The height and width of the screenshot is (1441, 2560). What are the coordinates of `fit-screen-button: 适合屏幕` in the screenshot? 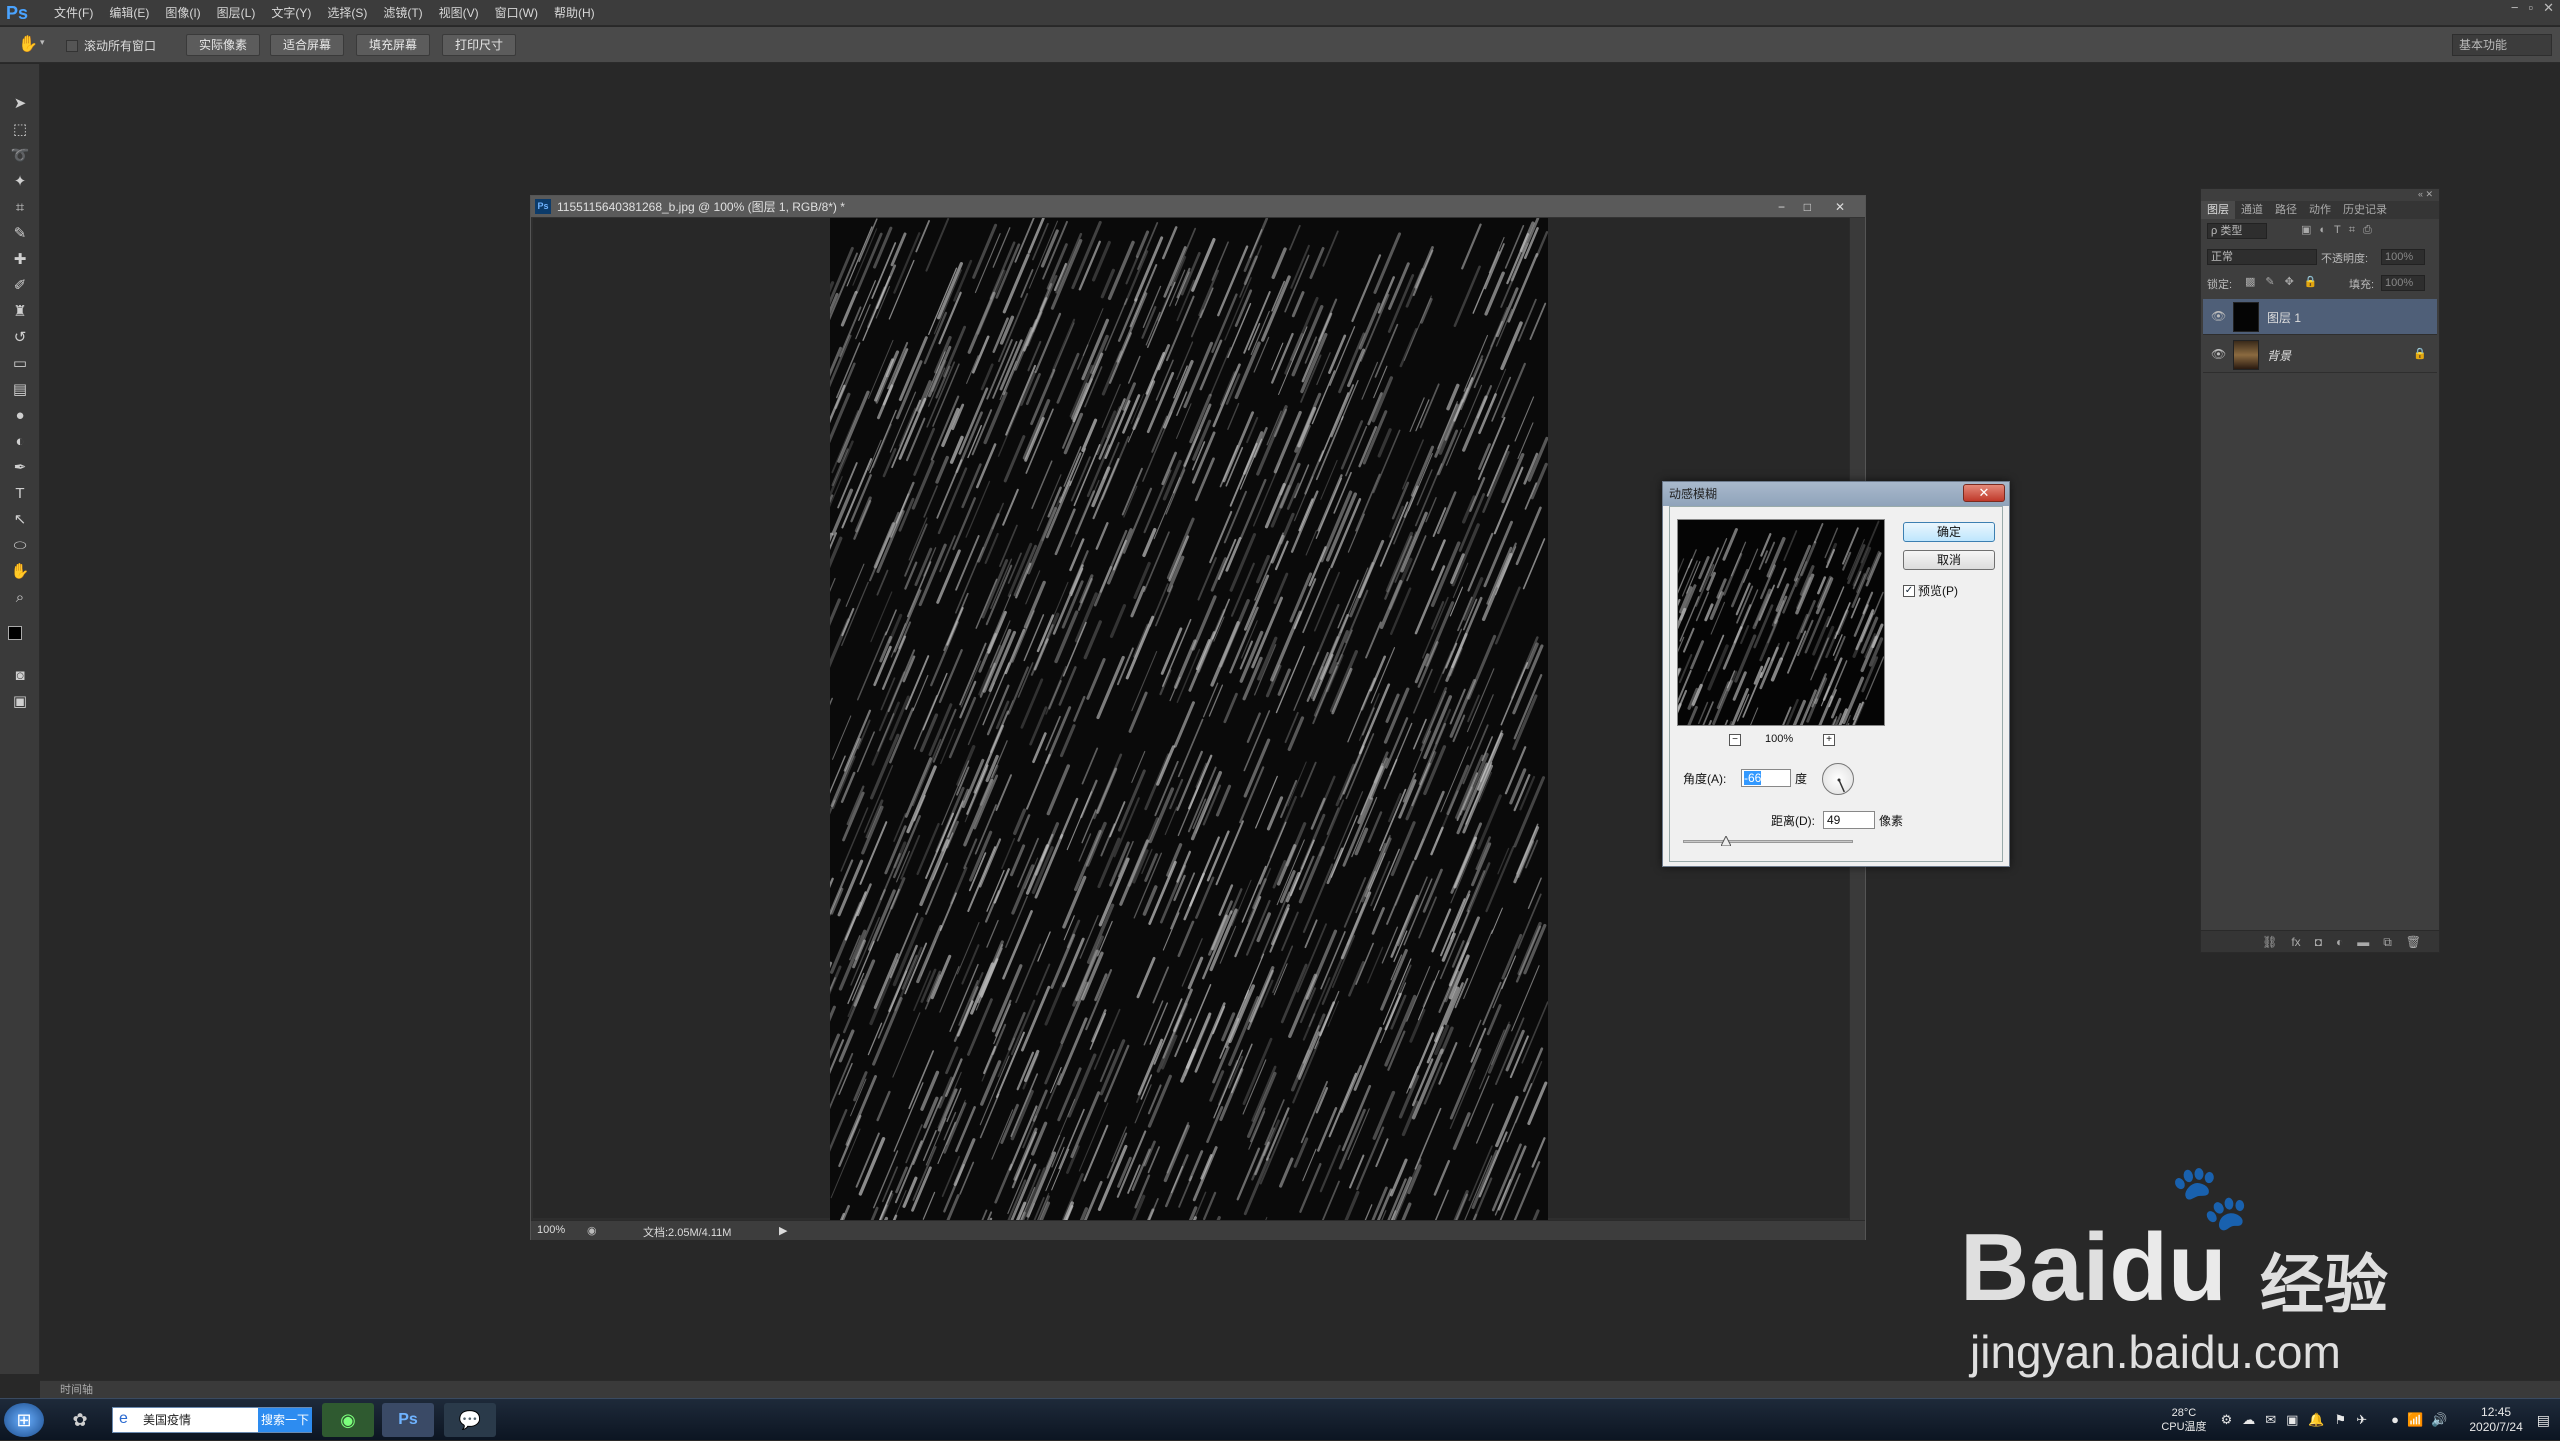 It's located at (307, 45).